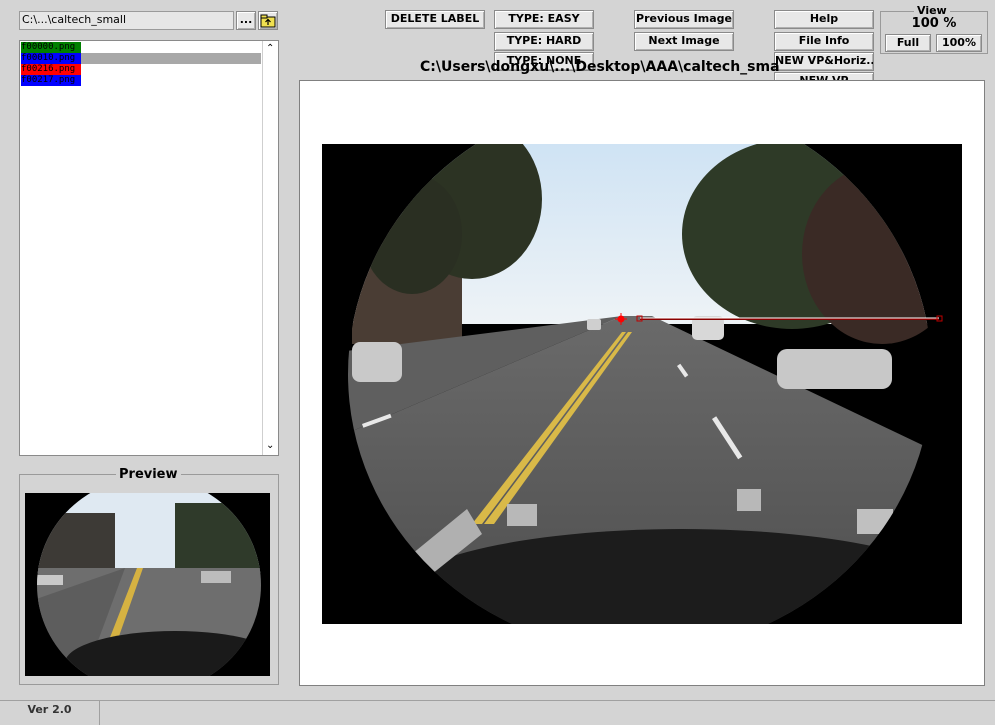 This screenshot has width=995, height=725. I want to click on file-list-item: f00000.png, so click(141, 47).